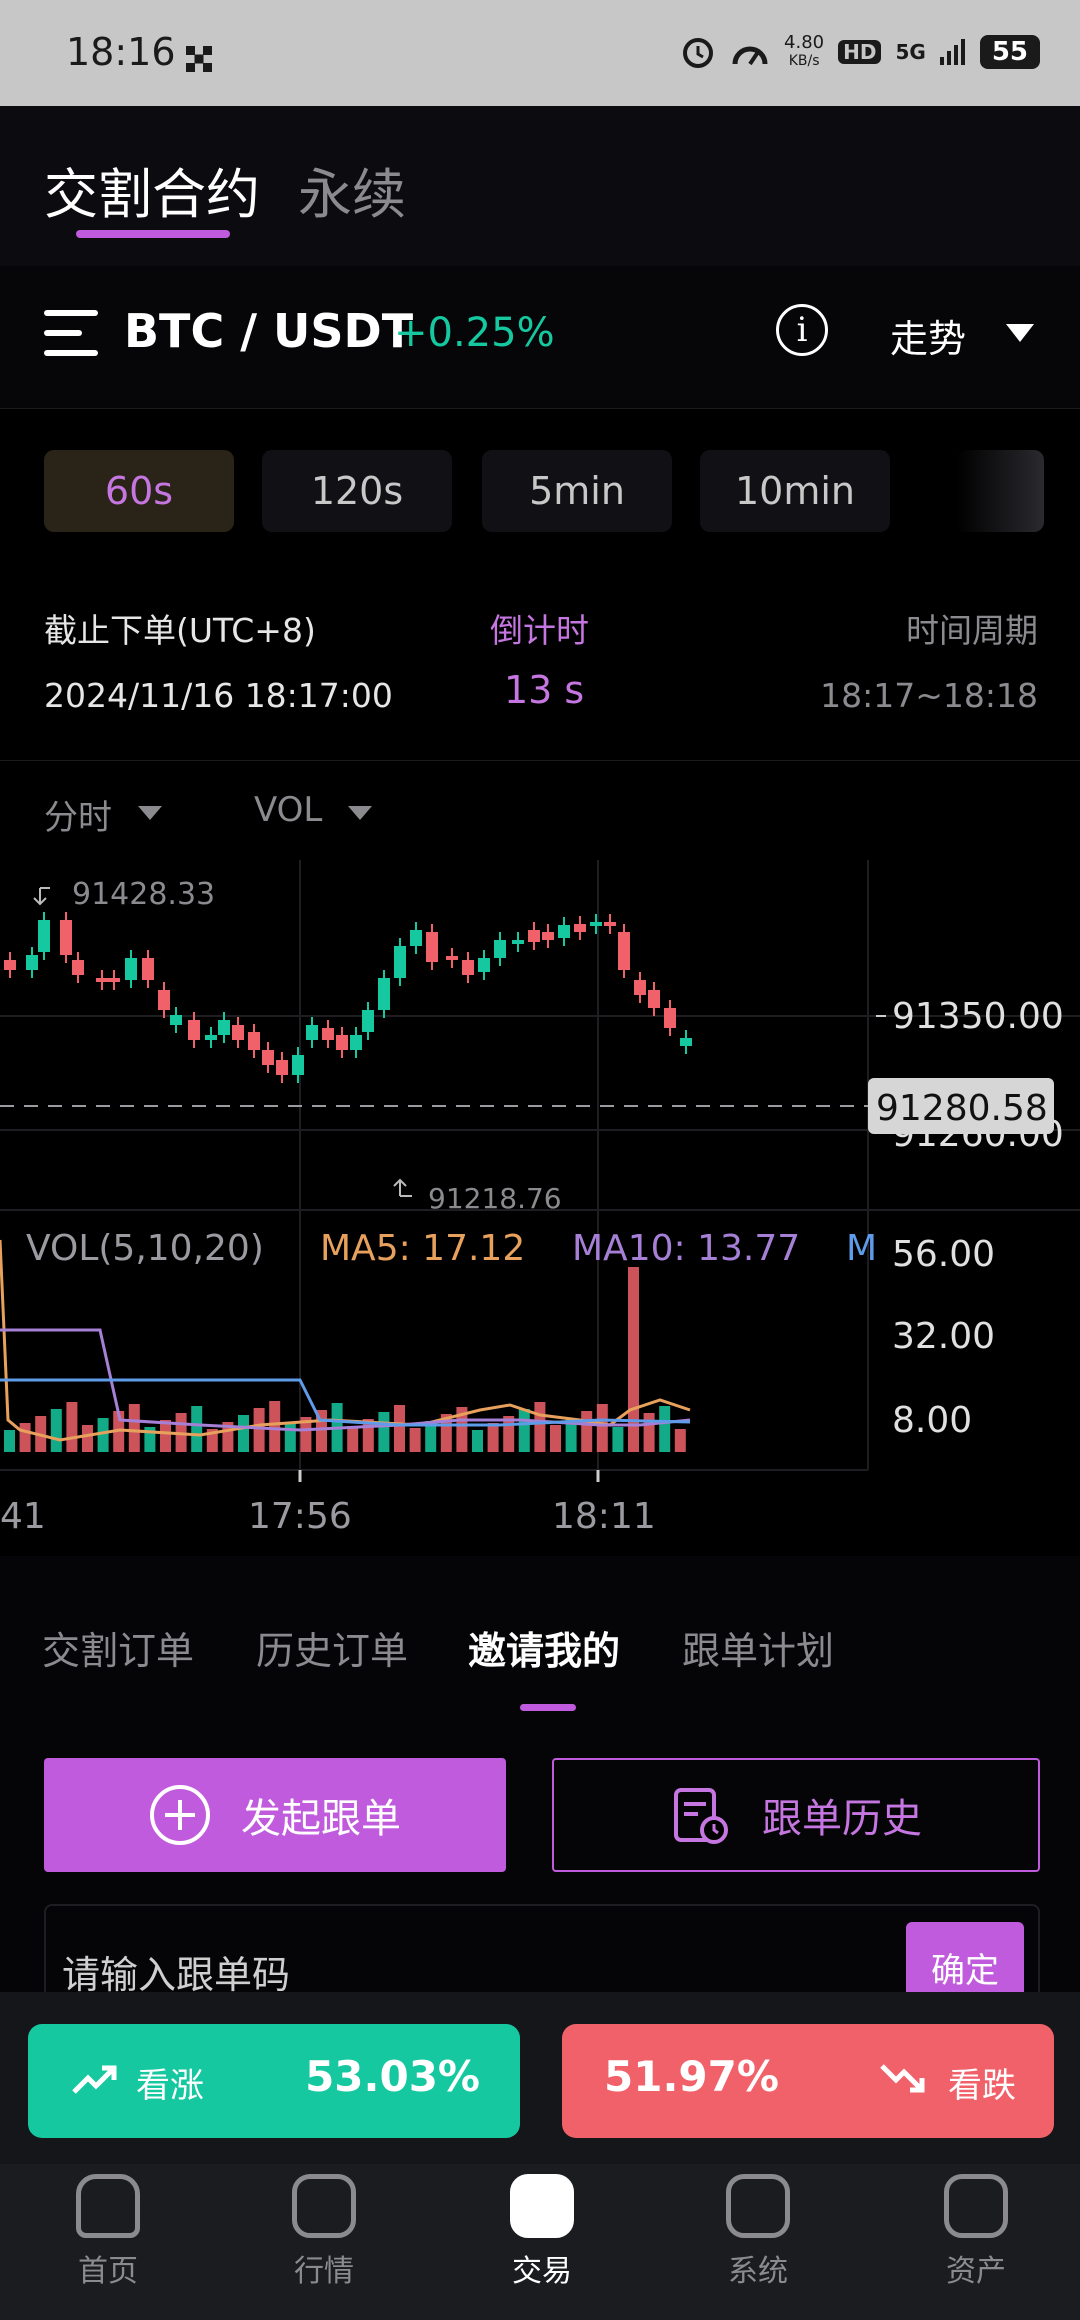  I want to click on system-icon, so click(758, 2206).